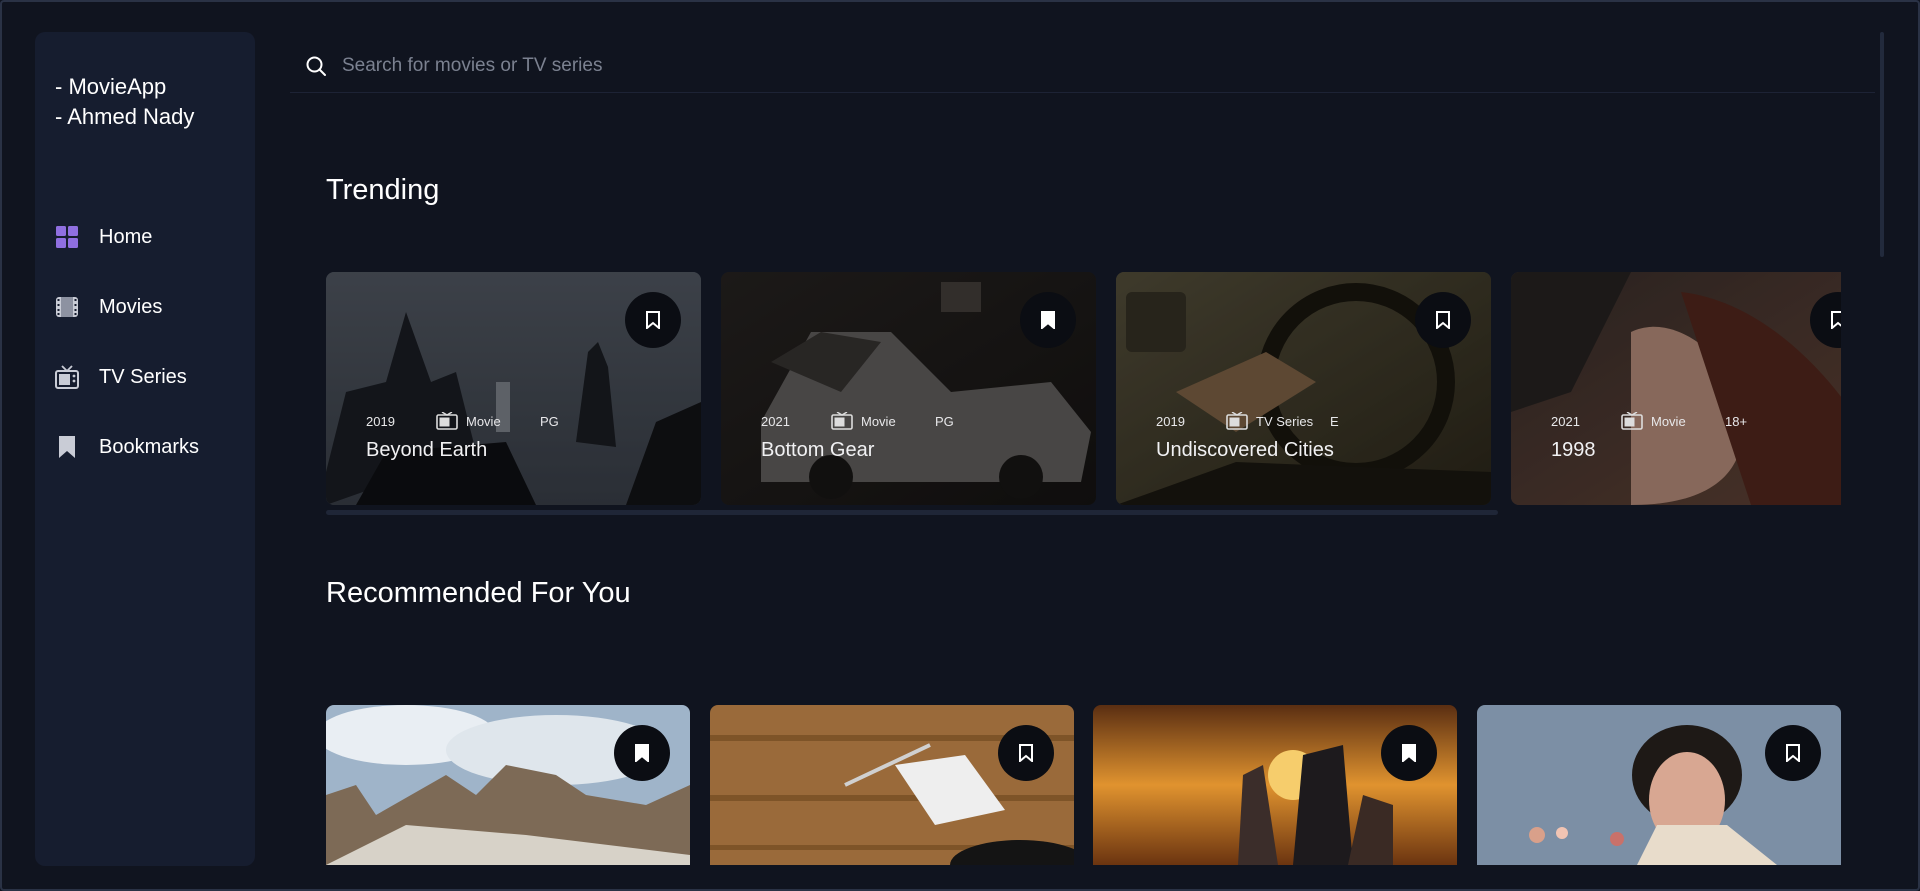  What do you see at coordinates (1649, 421) in the screenshot?
I see `card-meta: 2021 Movie 18+` at bounding box center [1649, 421].